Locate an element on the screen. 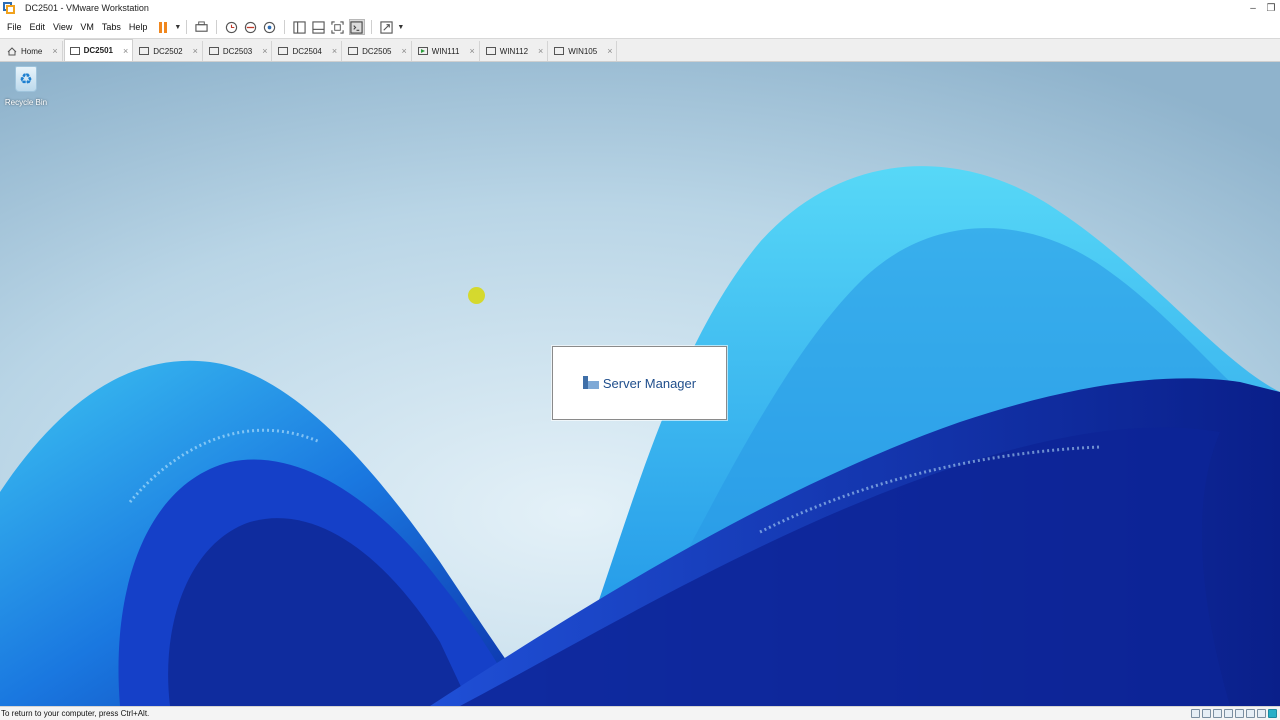 The image size is (1280, 720). take-snapshot-button is located at coordinates (232, 27).